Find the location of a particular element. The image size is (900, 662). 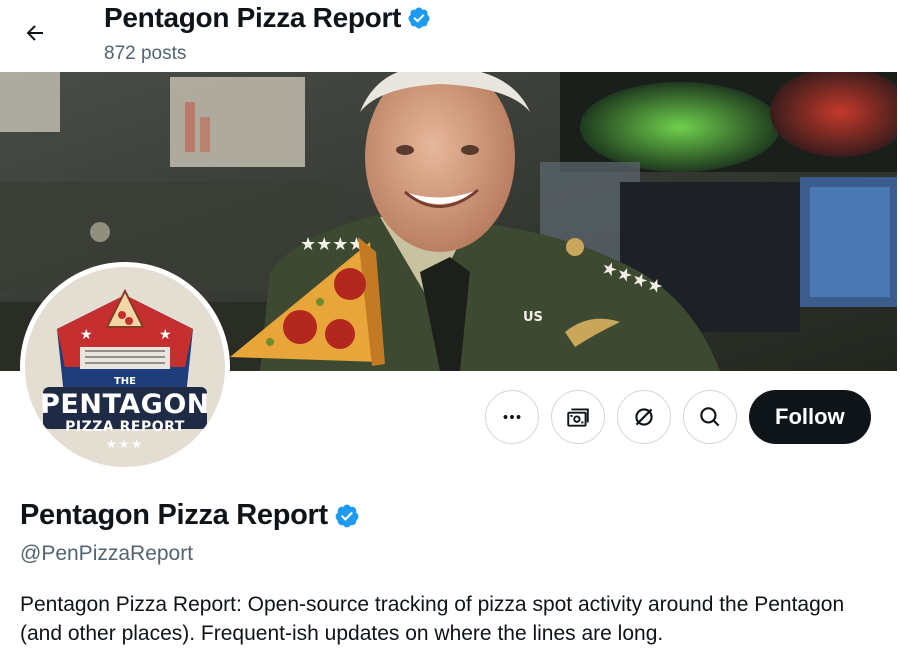

uniform-tag: US is located at coordinates (533, 317).